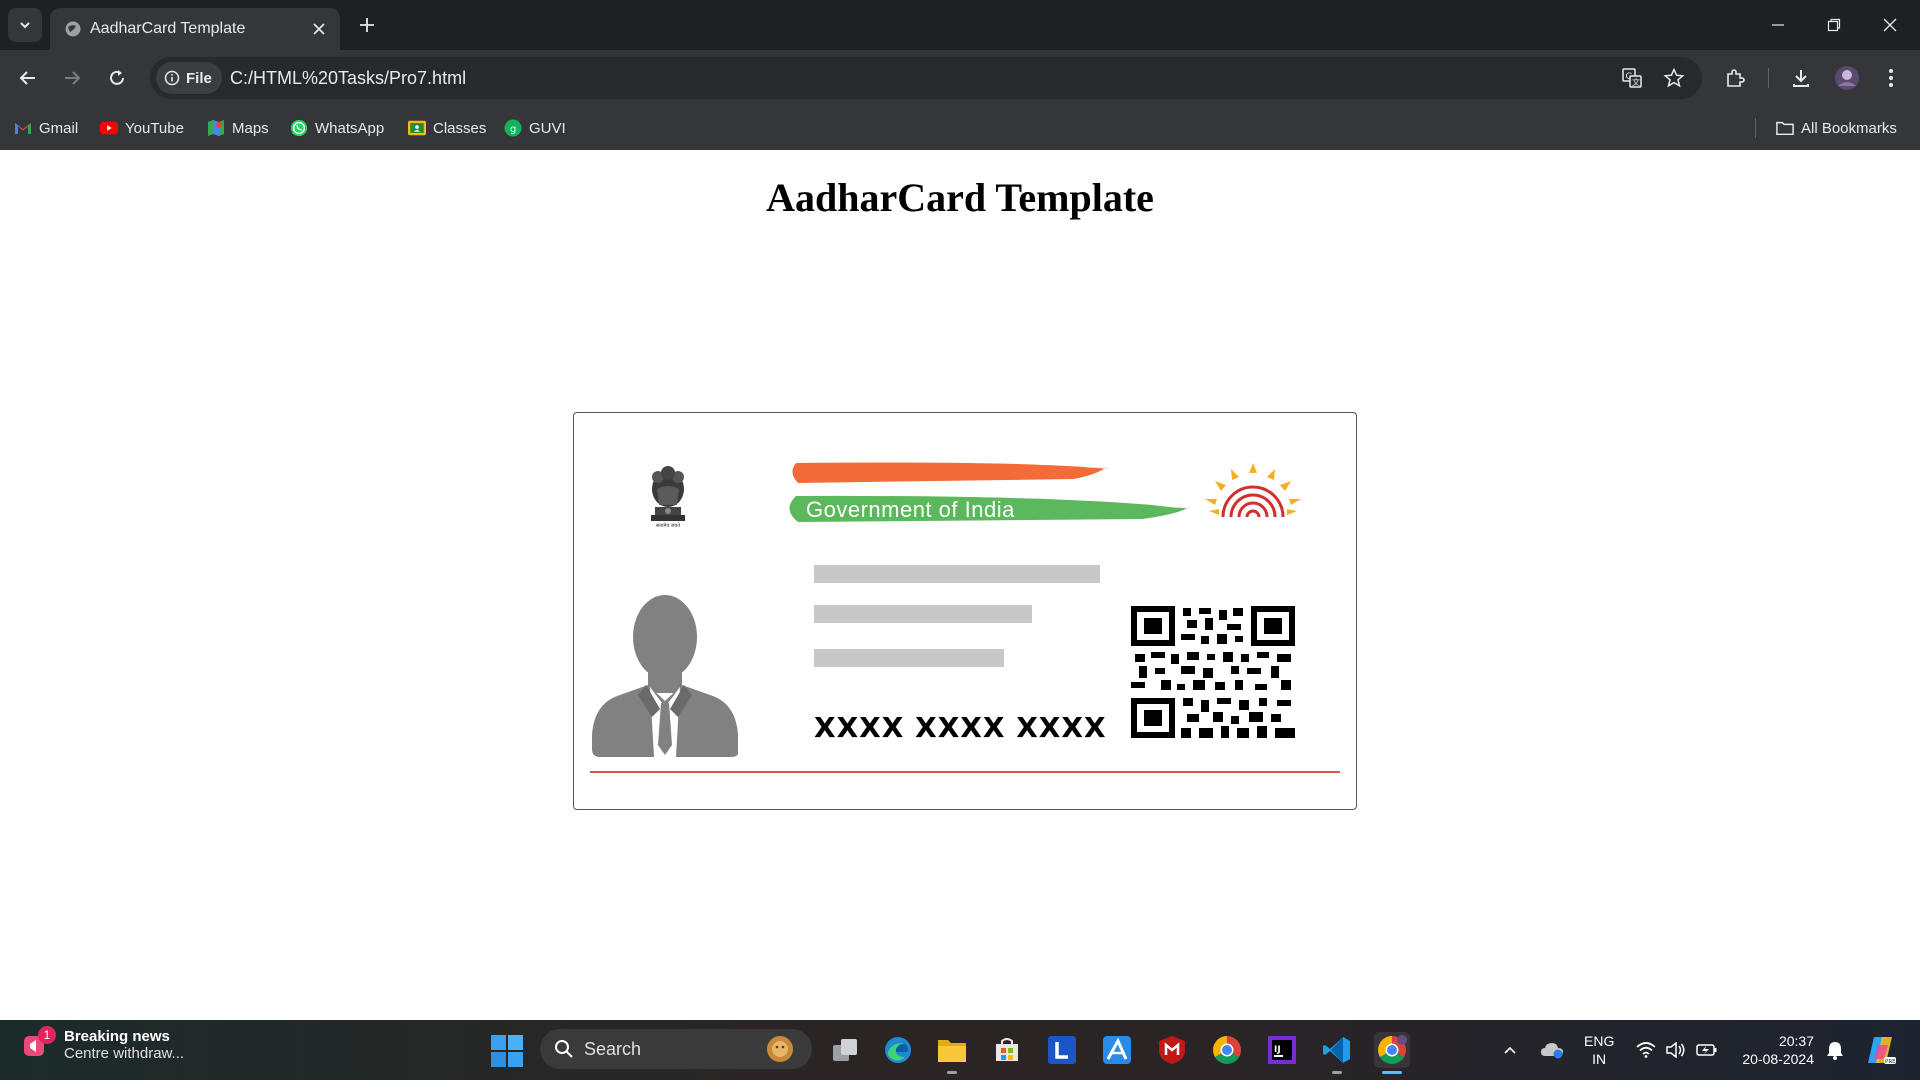 The image size is (1920, 1080). Describe the element at coordinates (1336, 1050) in the screenshot. I see `vscode-icon` at that location.